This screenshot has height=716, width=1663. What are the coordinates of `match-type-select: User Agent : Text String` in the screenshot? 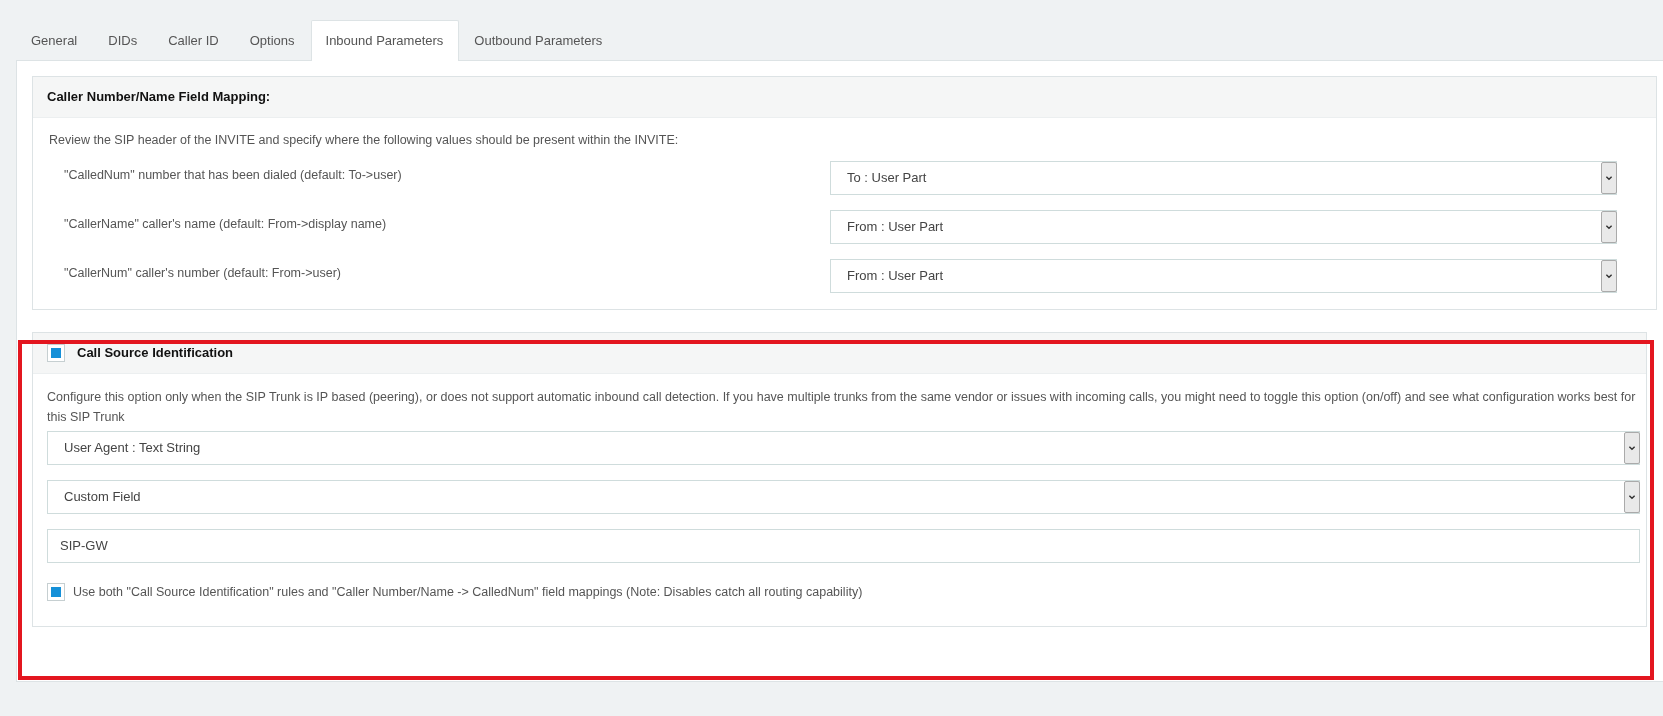 It's located at (843, 447).